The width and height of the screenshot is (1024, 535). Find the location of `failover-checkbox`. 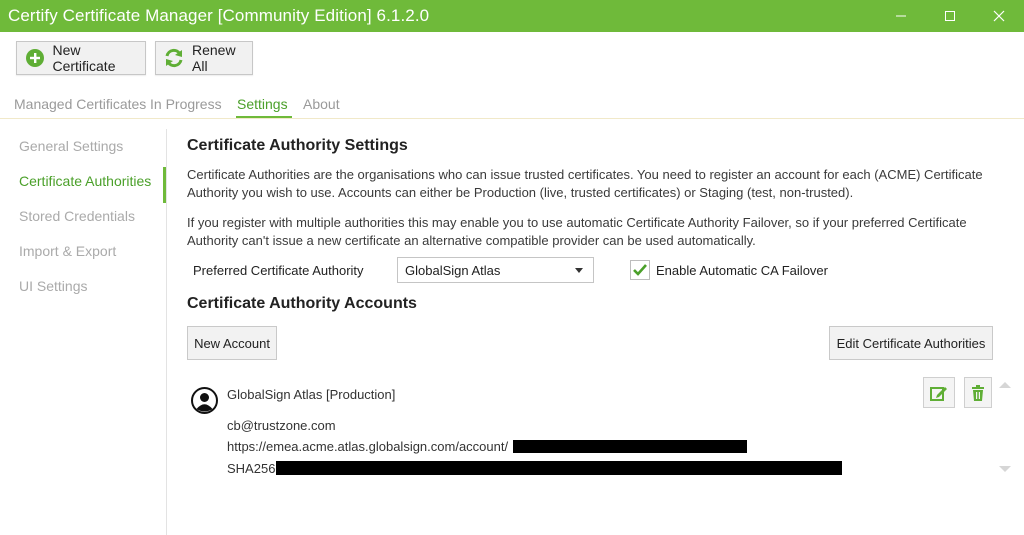

failover-checkbox is located at coordinates (640, 270).